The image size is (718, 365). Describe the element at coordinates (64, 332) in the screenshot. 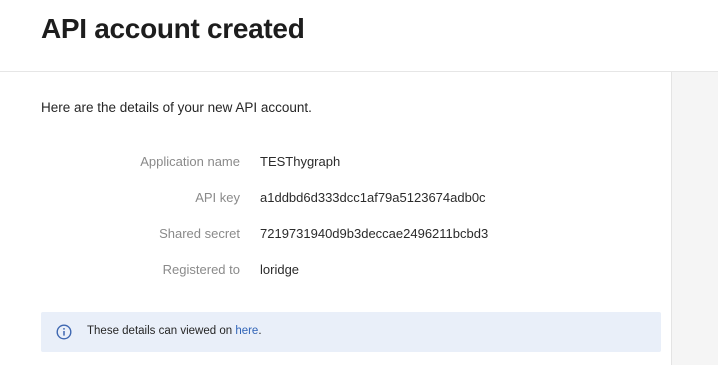

I see `info-icon` at that location.